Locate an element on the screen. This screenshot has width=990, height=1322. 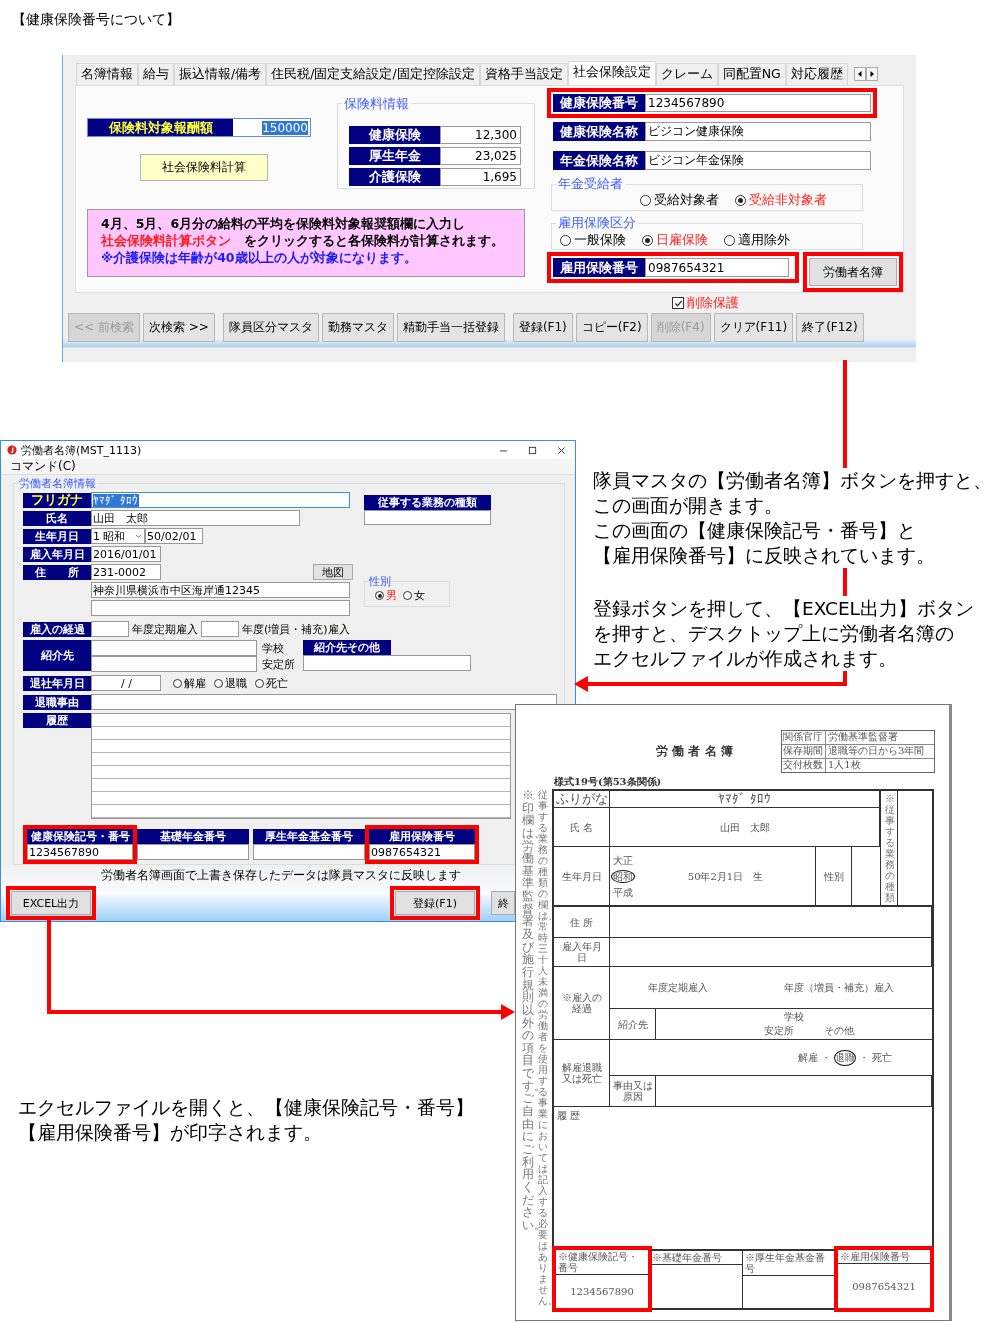
toolbar-button: 終了(F12) is located at coordinates (830, 327).